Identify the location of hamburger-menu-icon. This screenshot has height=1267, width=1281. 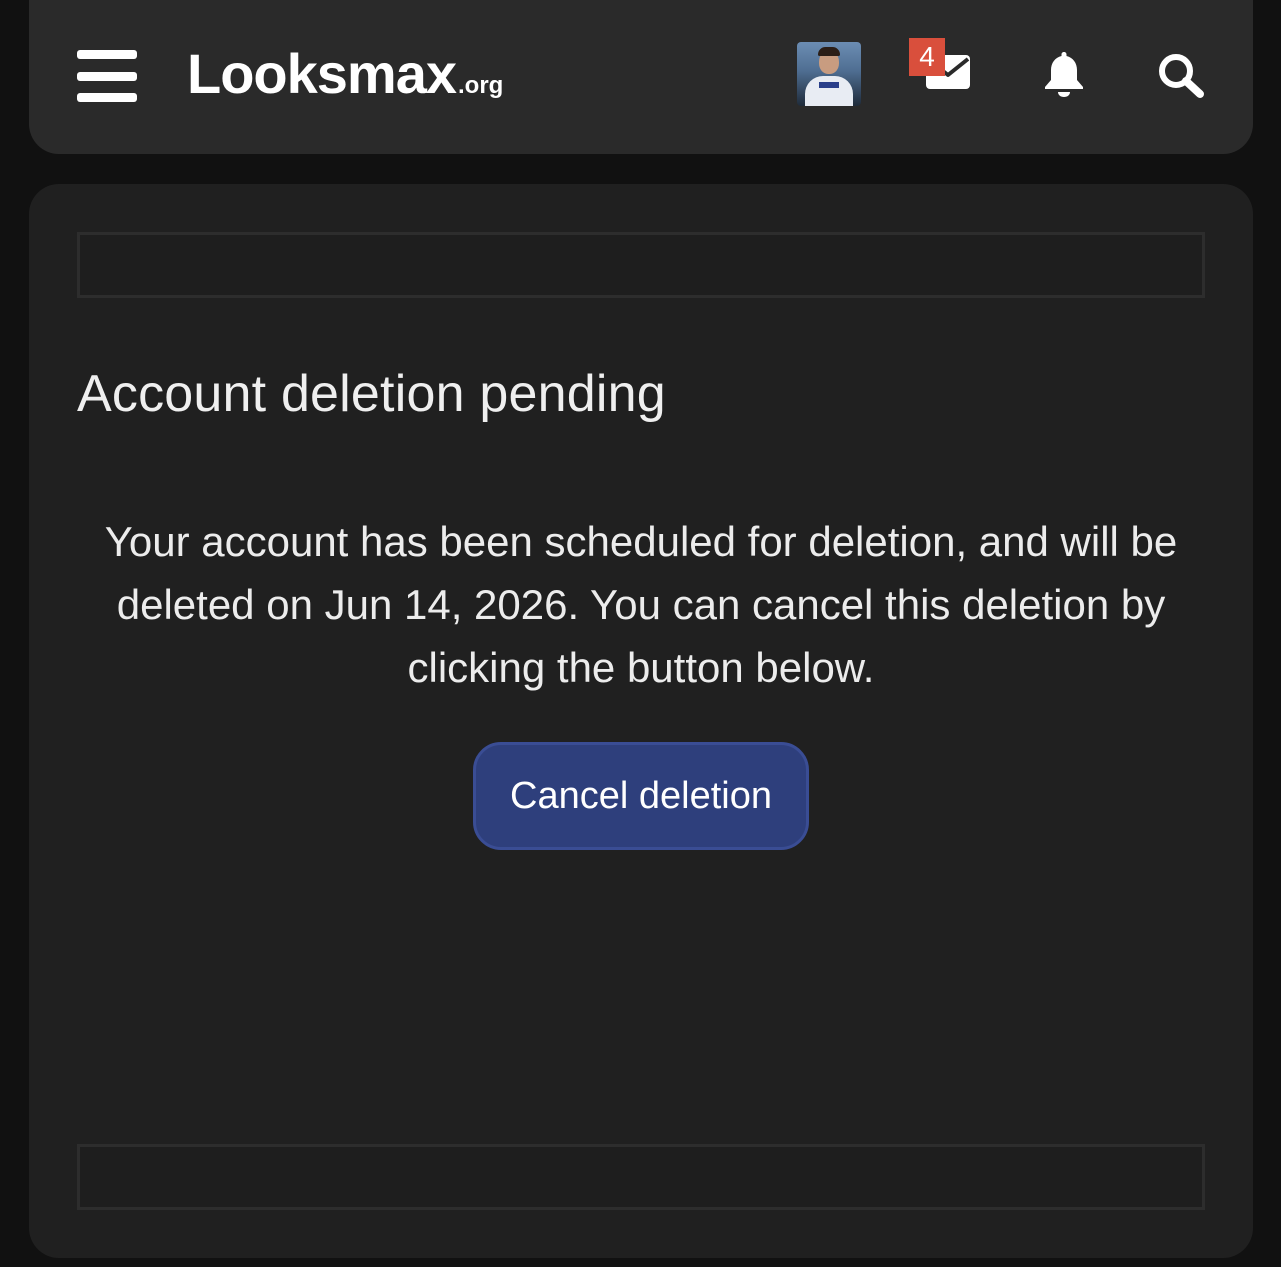
(107, 76).